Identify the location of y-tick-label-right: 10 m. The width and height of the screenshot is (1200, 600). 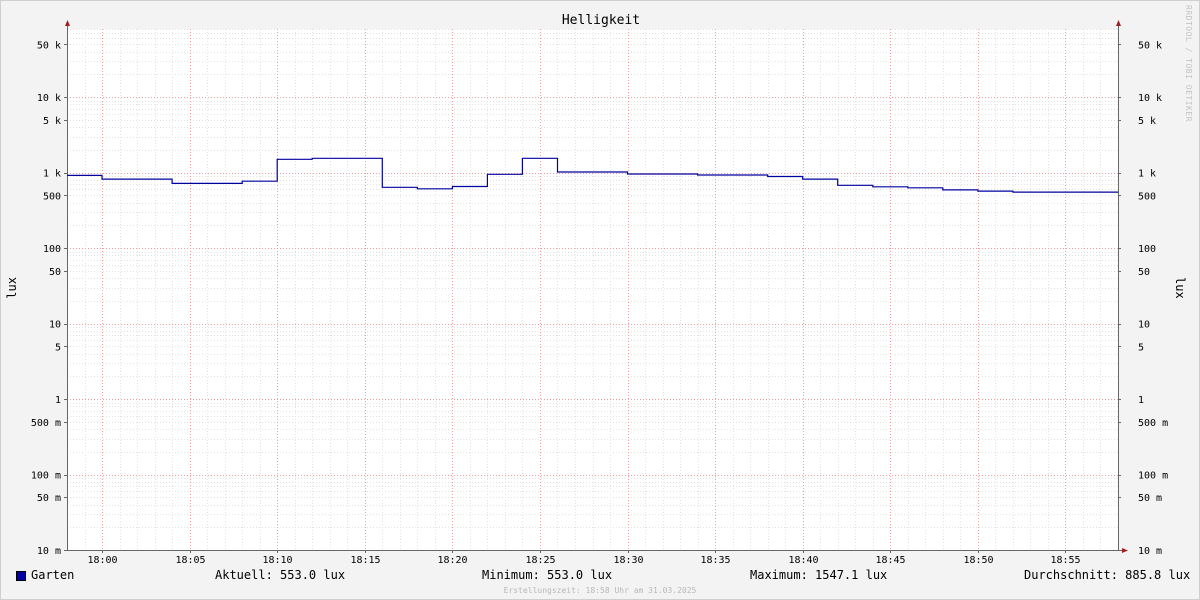
(1150, 551).